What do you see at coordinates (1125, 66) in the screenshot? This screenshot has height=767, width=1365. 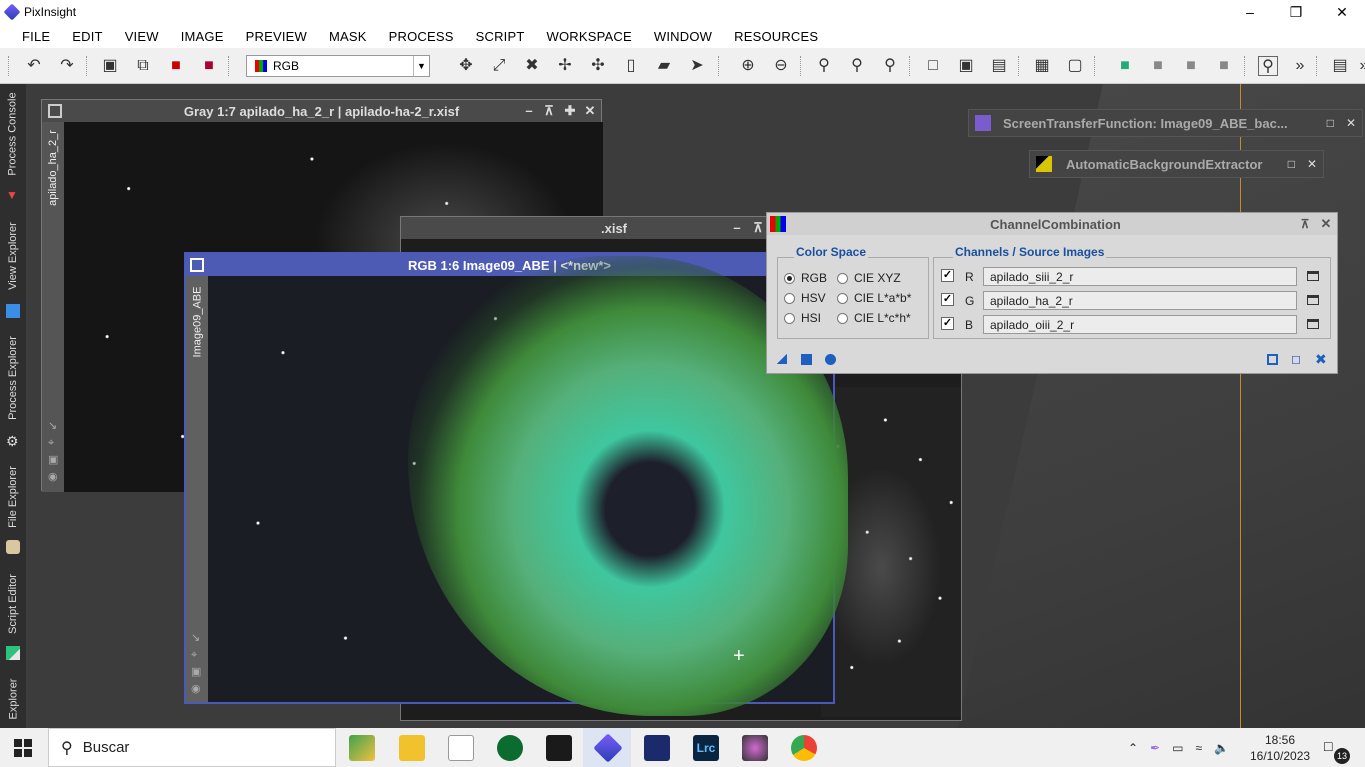 I see `new-mask-icon: ■` at bounding box center [1125, 66].